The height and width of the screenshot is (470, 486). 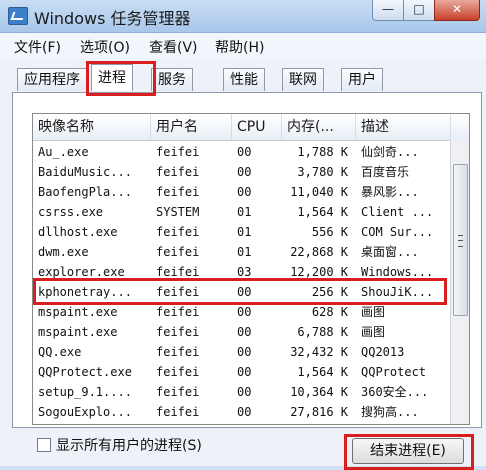 I want to click on cell-memory: 32,432 K, so click(x=319, y=352).